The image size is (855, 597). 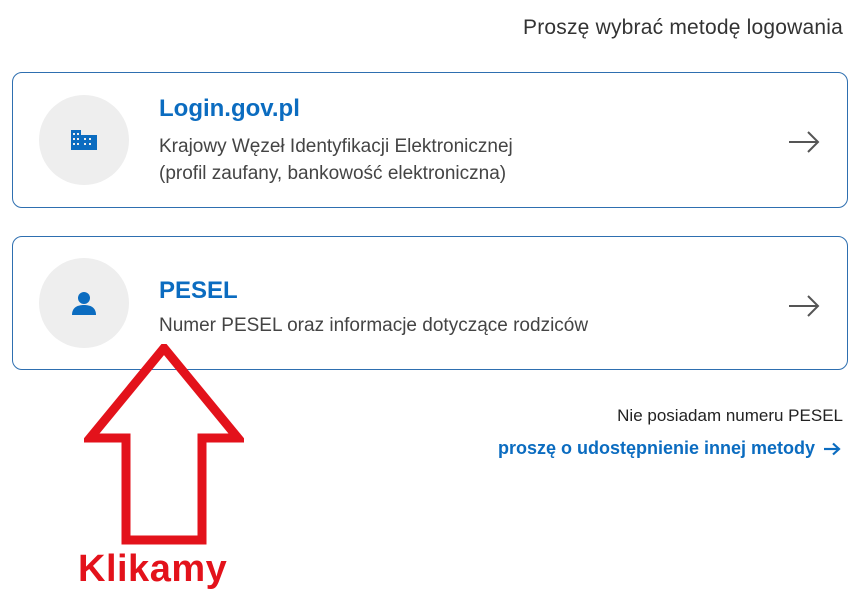 I want to click on klikamy-annotation: Klikamy, so click(x=153, y=569).